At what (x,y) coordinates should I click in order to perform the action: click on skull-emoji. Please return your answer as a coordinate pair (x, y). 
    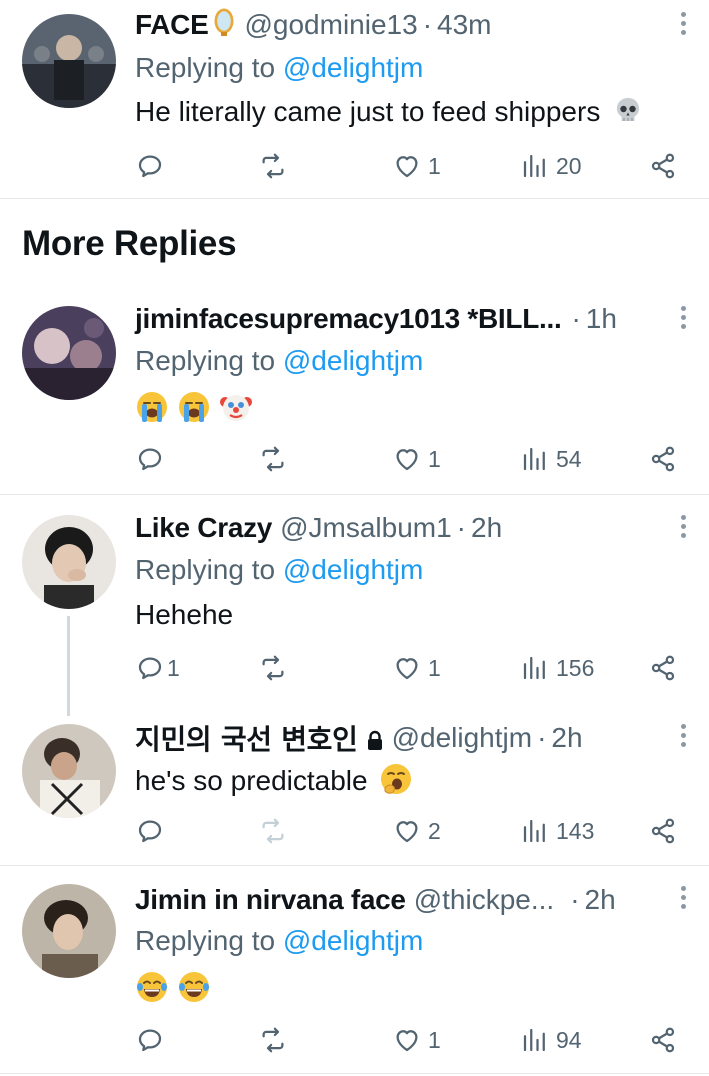
    Looking at the image, I should click on (628, 113).